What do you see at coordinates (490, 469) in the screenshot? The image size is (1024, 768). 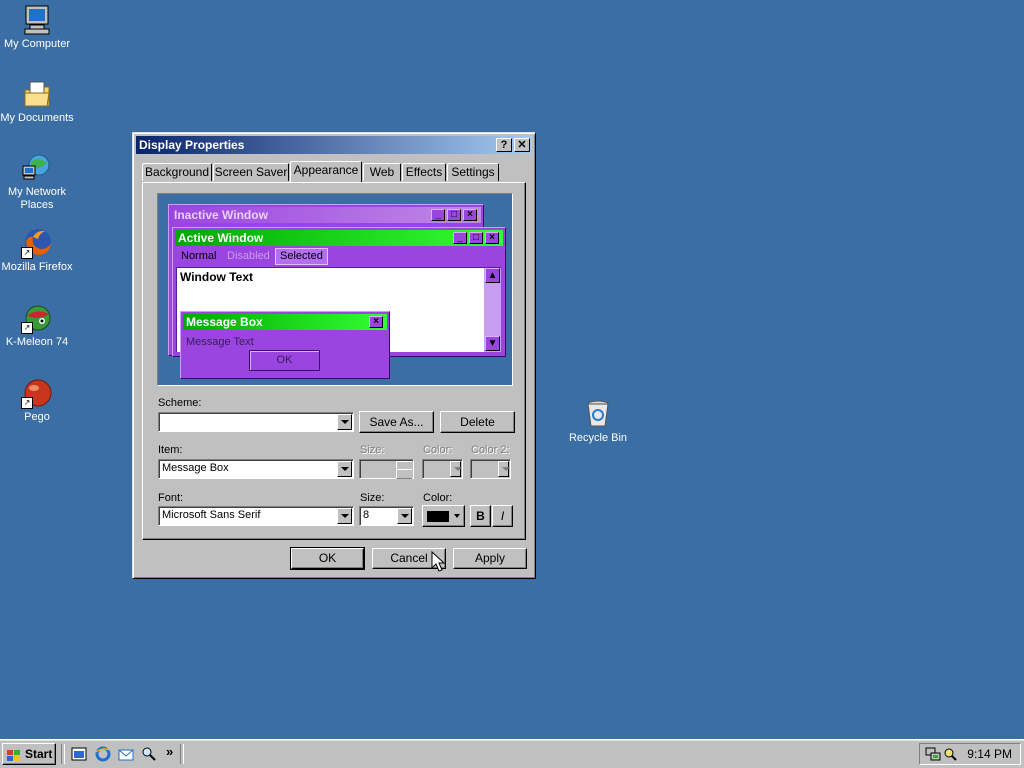 I see `item-color2-picker` at bounding box center [490, 469].